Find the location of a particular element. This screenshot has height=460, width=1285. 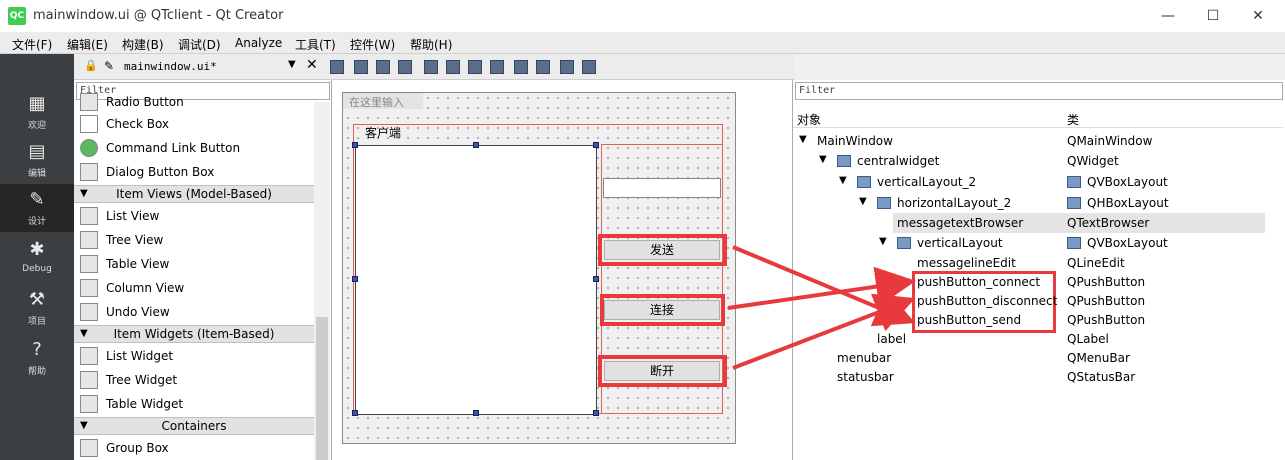

widget-list-widget: List Widget is located at coordinates (194, 356).